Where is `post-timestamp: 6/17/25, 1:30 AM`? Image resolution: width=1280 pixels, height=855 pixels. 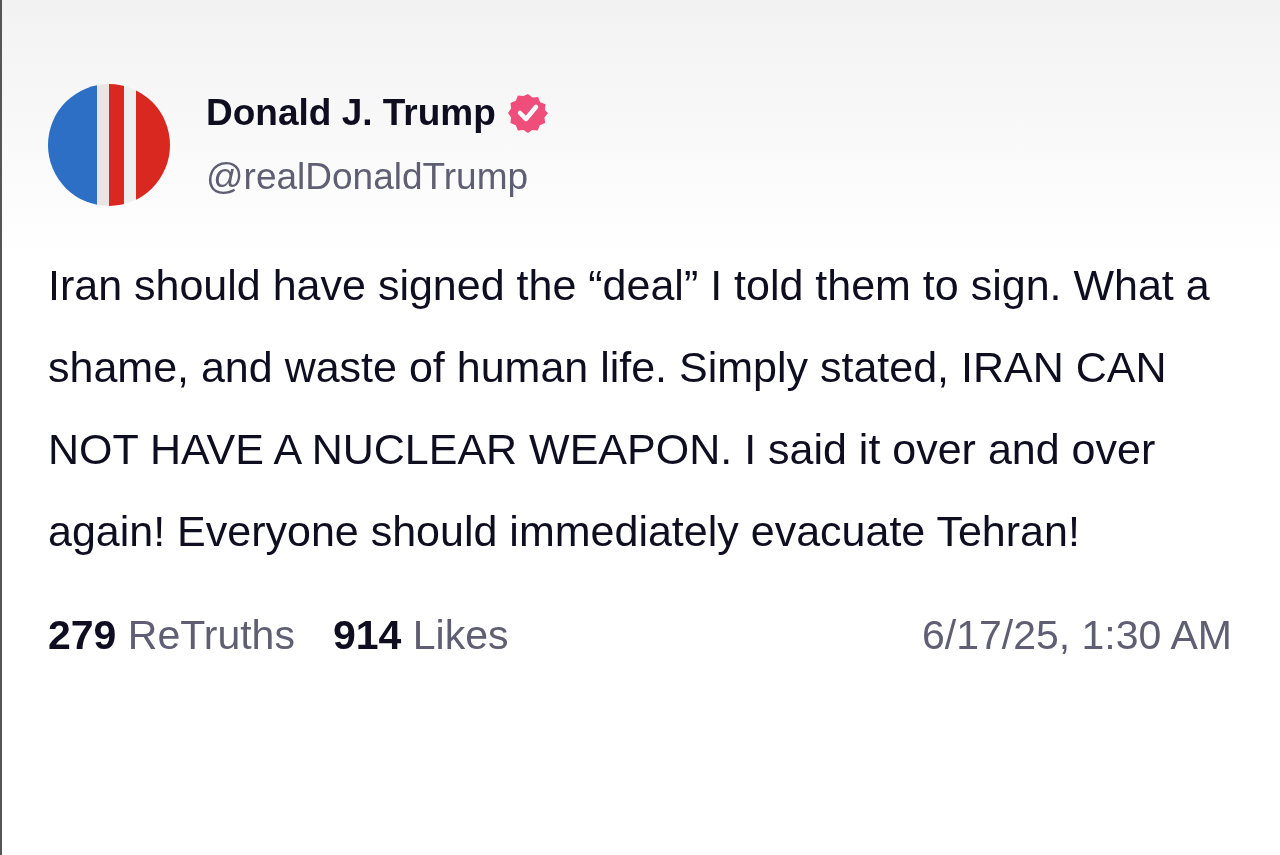 post-timestamp: 6/17/25, 1:30 AM is located at coordinates (1077, 635).